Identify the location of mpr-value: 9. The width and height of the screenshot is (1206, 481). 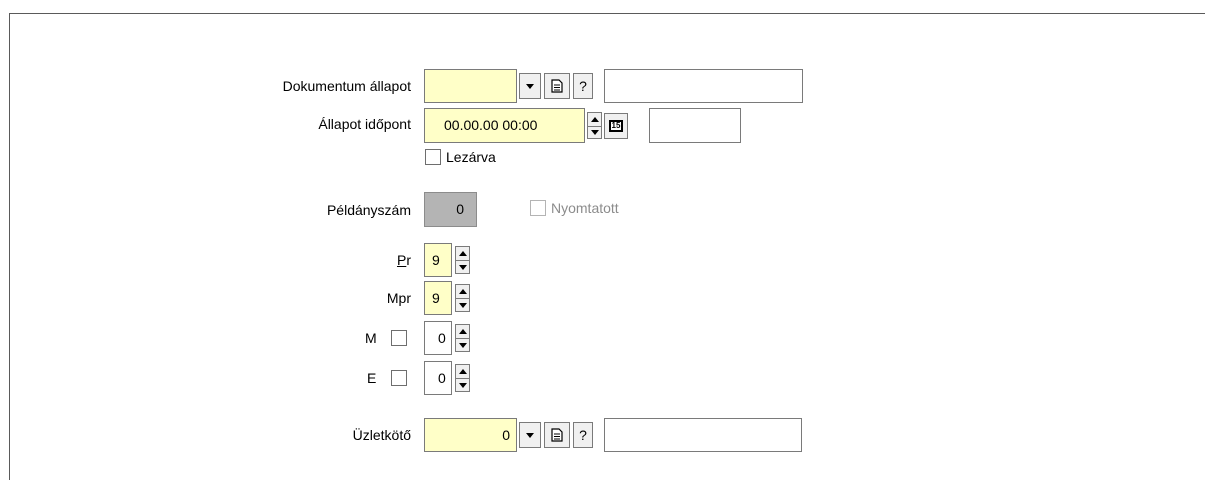
(436, 298).